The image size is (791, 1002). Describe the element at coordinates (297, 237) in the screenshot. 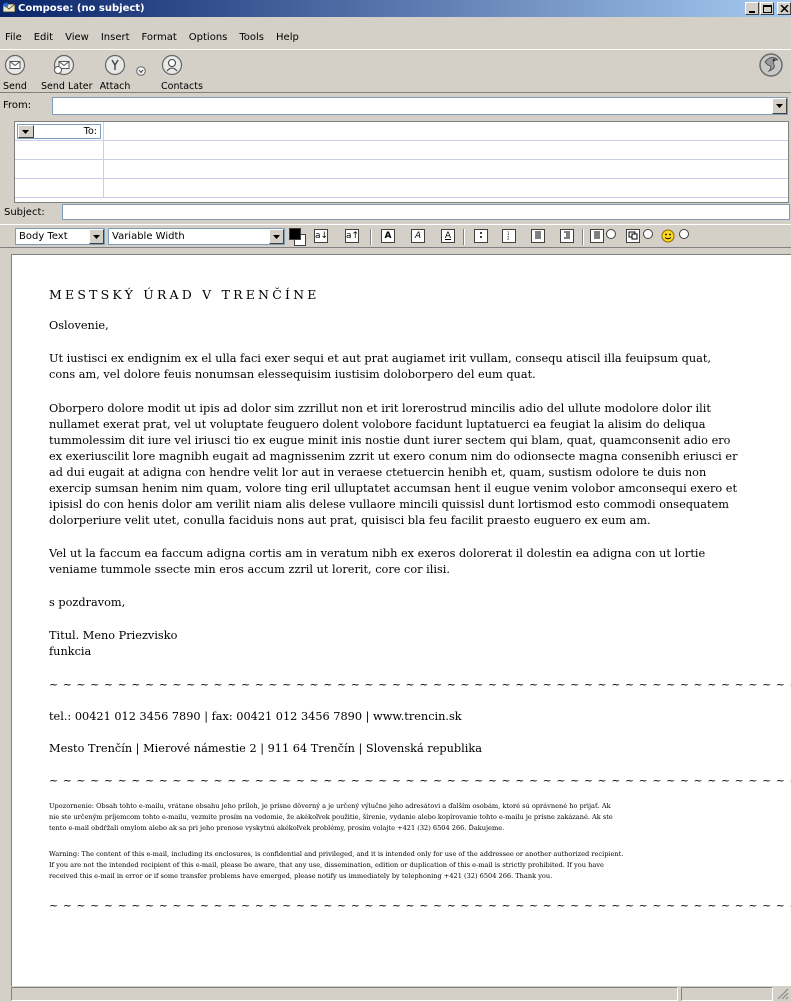

I see `text-color-button` at that location.